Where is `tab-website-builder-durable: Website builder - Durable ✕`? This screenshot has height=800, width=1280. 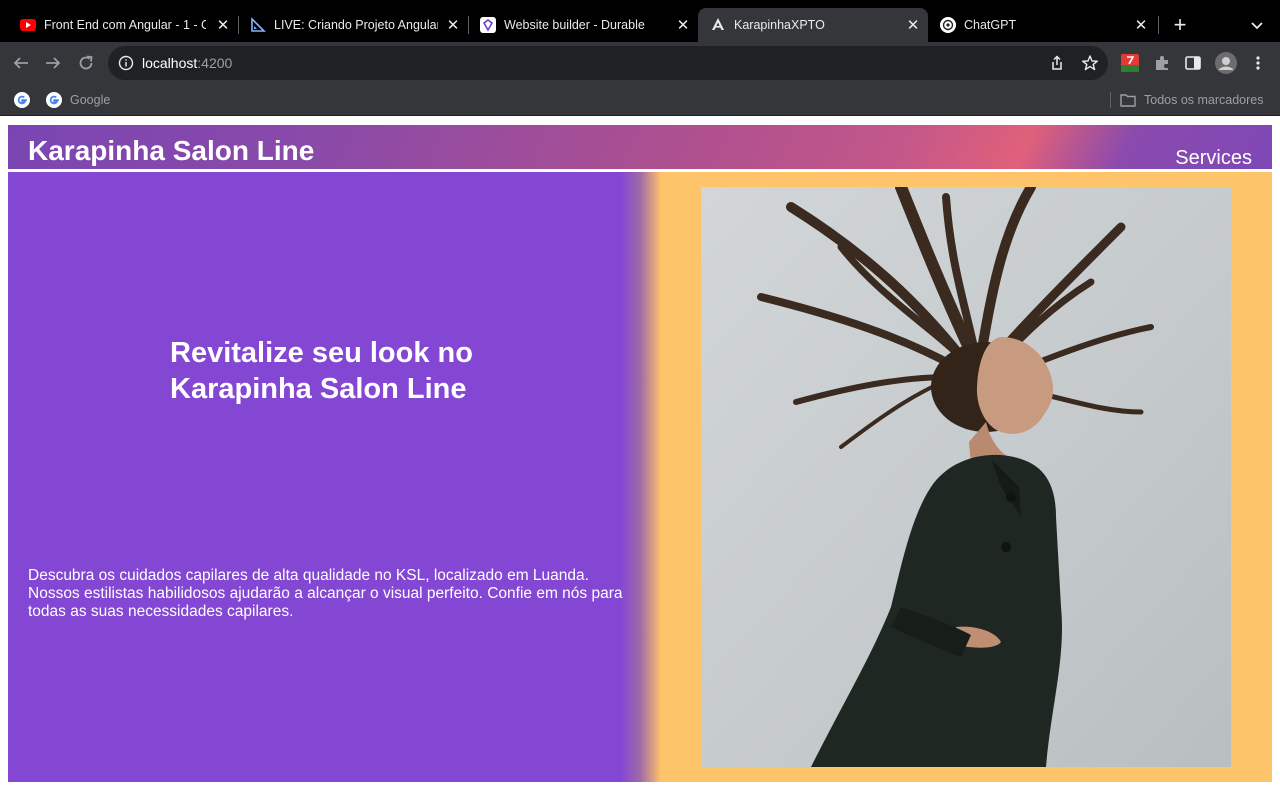 tab-website-builder-durable: Website builder - Durable ✕ is located at coordinates (582, 25).